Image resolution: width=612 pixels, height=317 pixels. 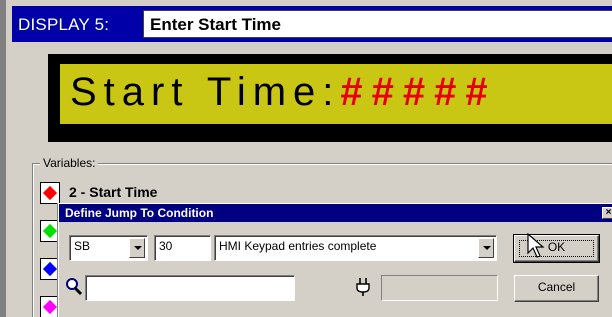 What do you see at coordinates (139, 213) in the screenshot?
I see `dialog-title: Define Jump To Condition` at bounding box center [139, 213].